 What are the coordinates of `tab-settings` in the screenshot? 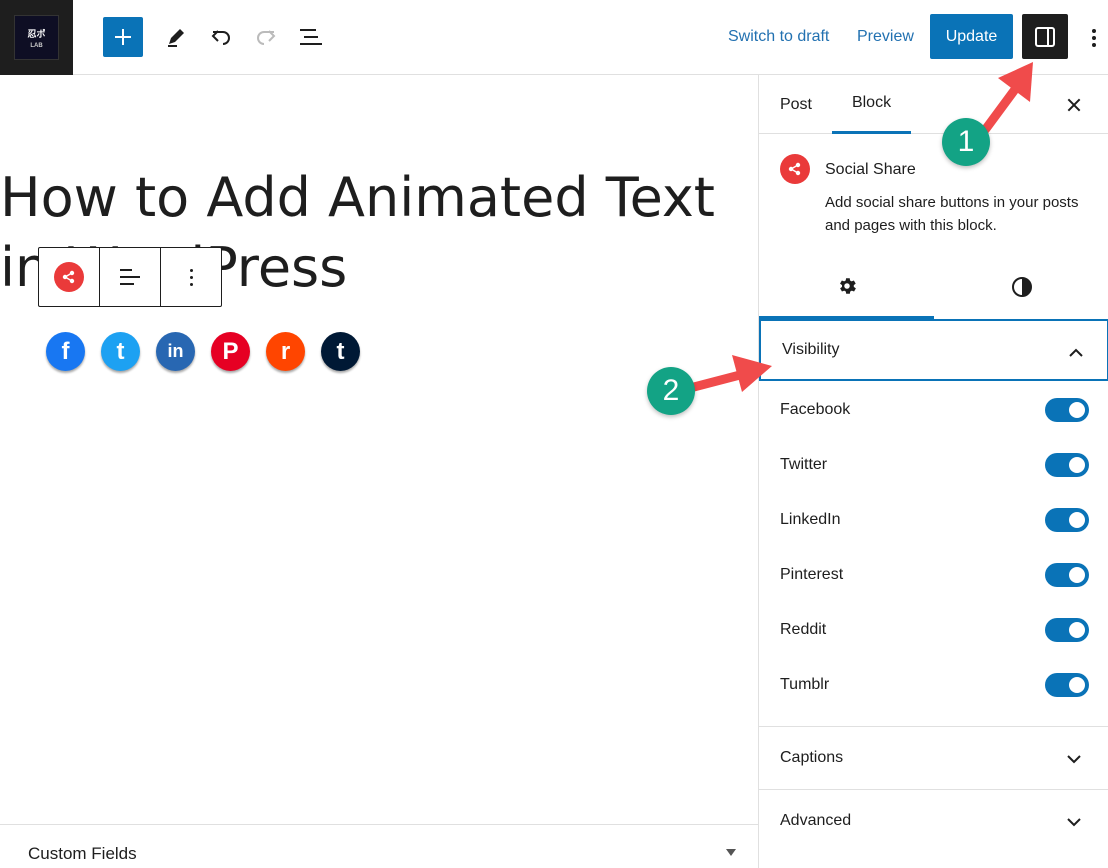 It's located at (846, 287).